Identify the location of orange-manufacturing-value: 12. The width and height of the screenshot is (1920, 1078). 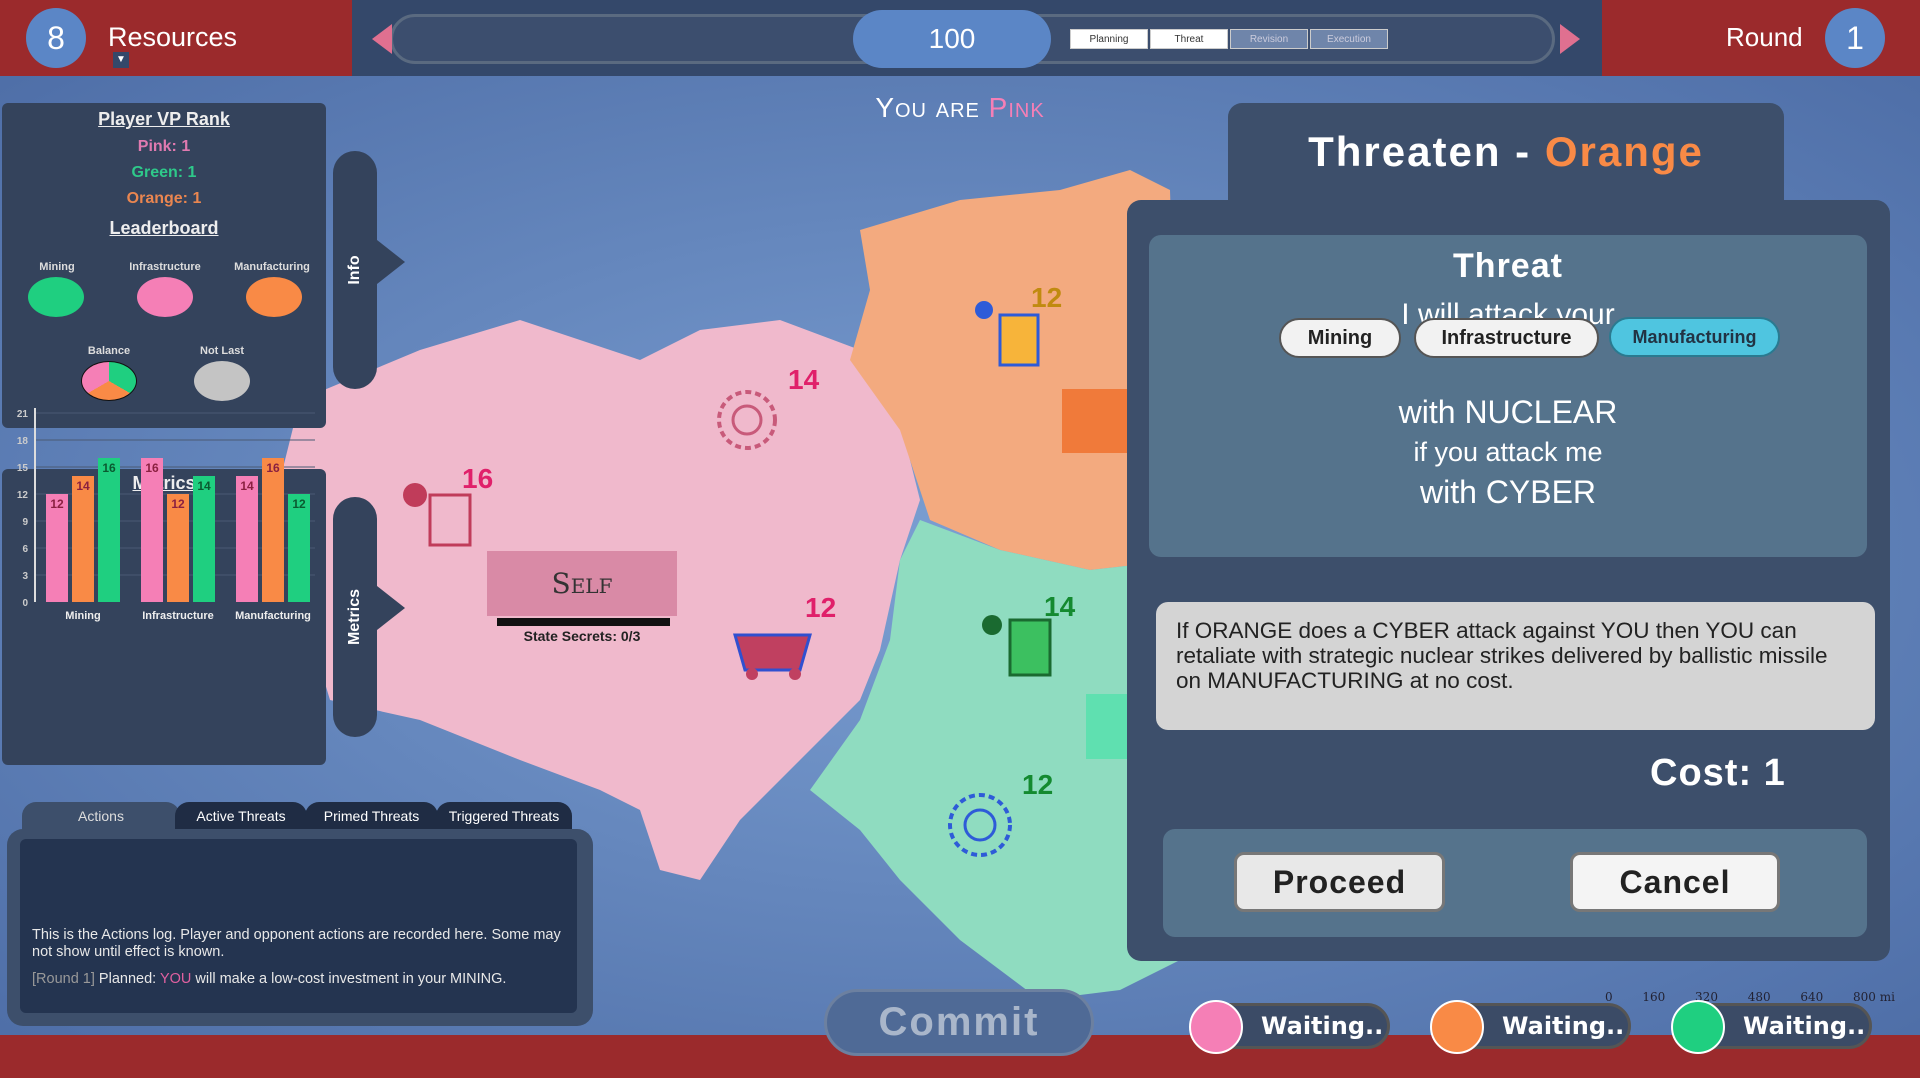
(1047, 297).